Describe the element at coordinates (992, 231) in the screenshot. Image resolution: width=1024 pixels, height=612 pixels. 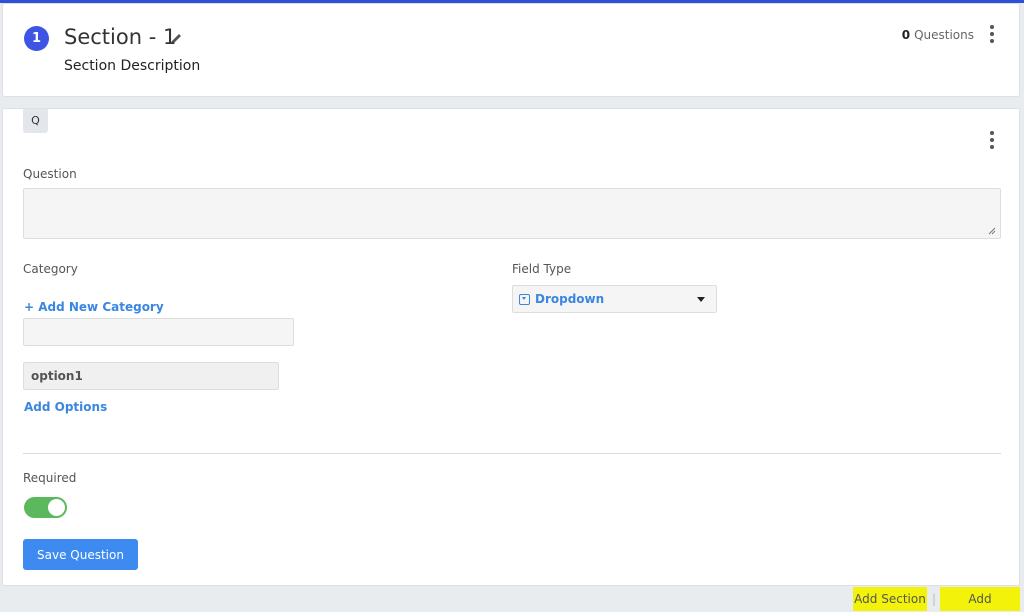
I see `resize-grip-icon` at that location.